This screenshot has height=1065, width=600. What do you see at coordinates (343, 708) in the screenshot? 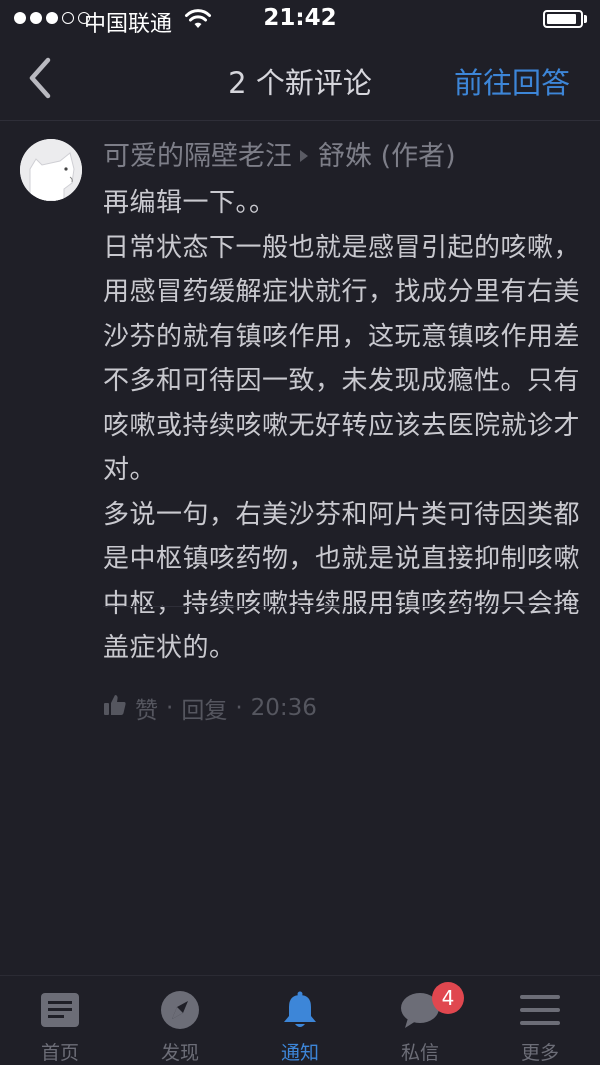
I see `comment-meta: 赞 · 回复 · 20:36` at bounding box center [343, 708].